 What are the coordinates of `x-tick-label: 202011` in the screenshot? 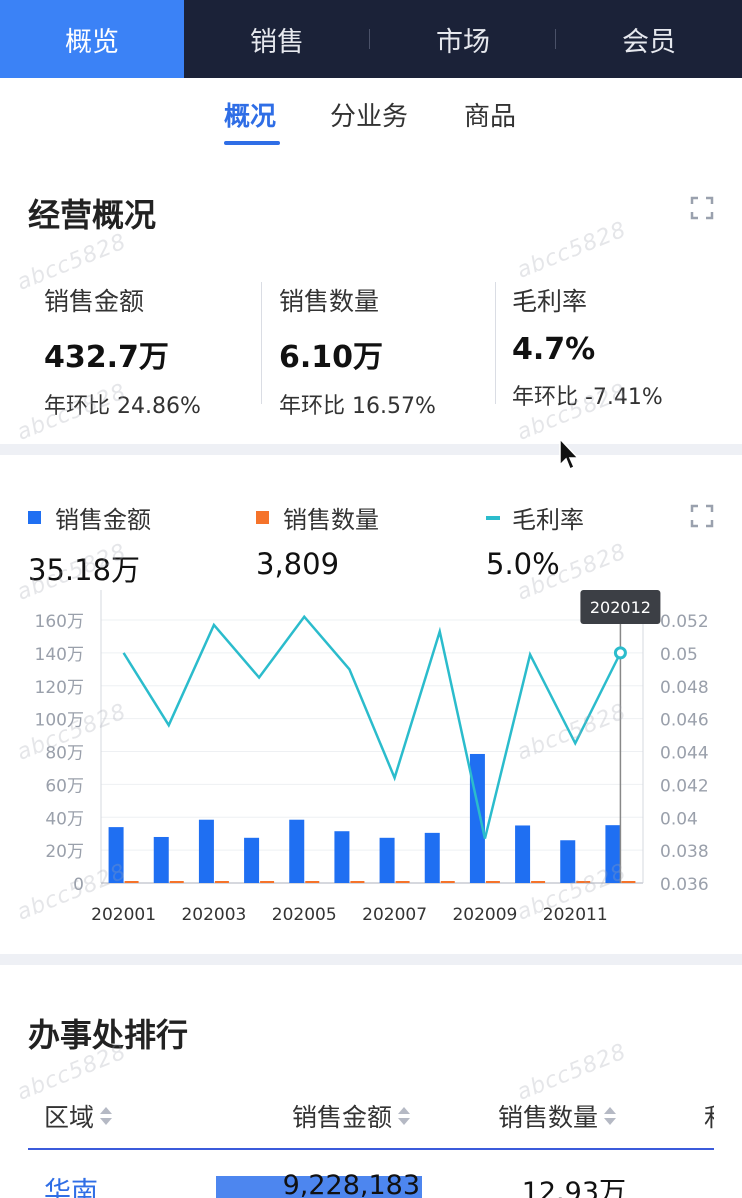 It's located at (575, 915).